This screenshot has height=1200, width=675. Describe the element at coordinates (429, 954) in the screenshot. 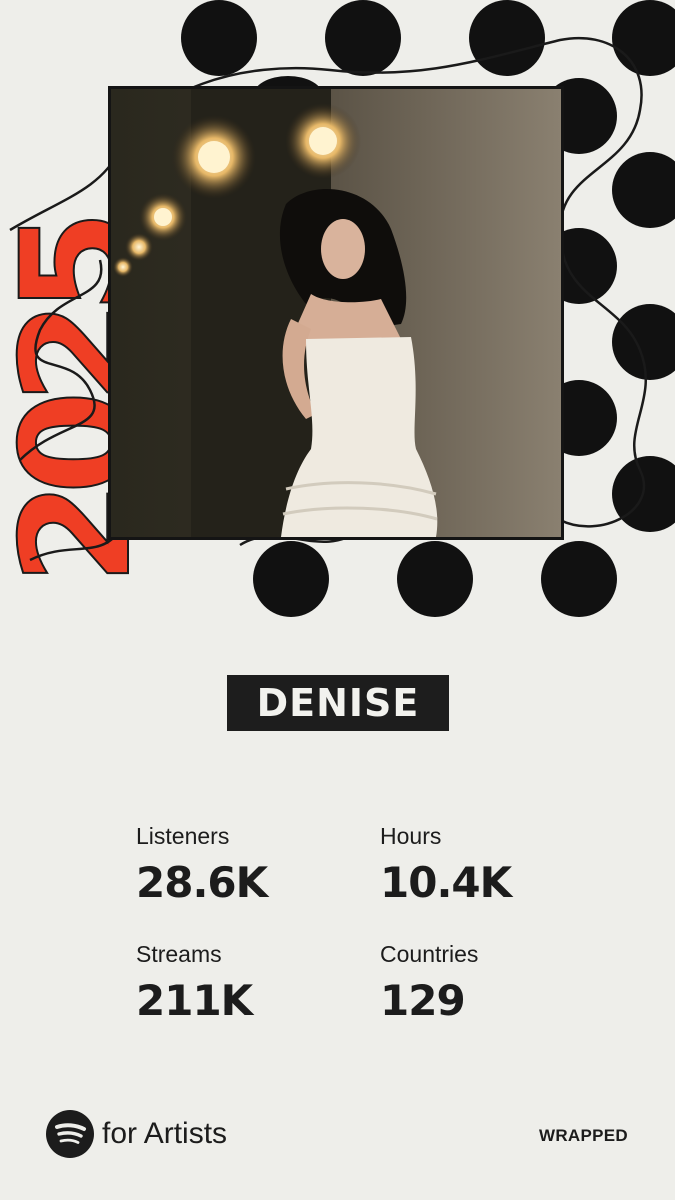

I see `stat-label: Countries` at that location.